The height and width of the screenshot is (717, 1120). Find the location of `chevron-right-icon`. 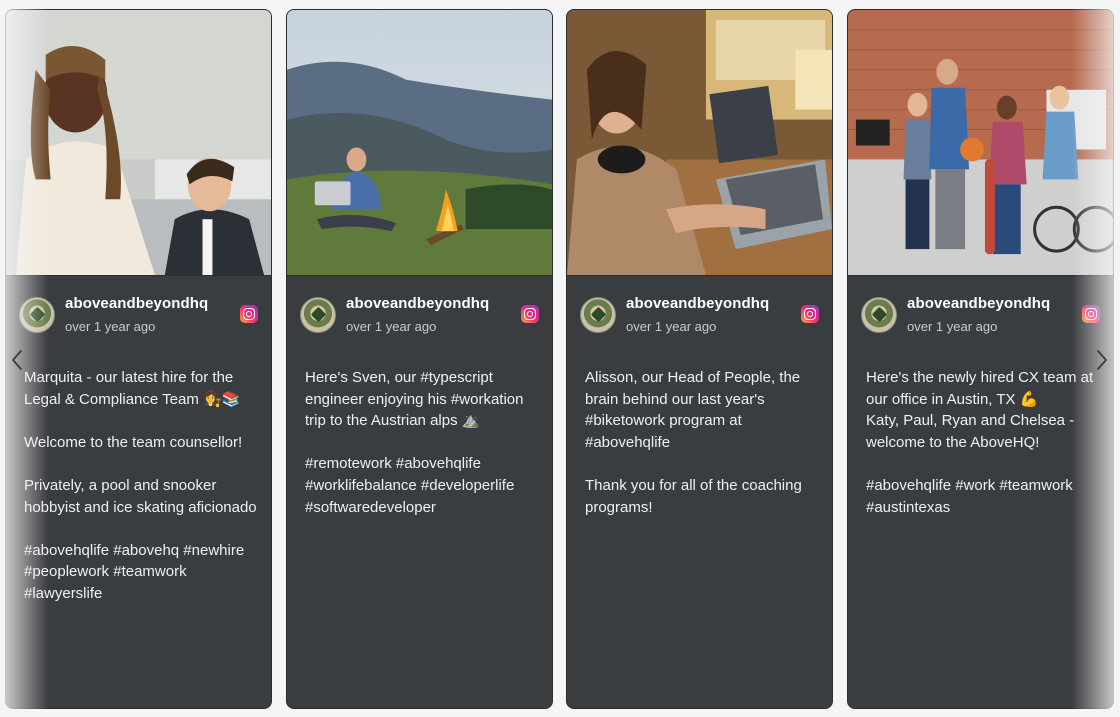

chevron-right-icon is located at coordinates (1102, 360).